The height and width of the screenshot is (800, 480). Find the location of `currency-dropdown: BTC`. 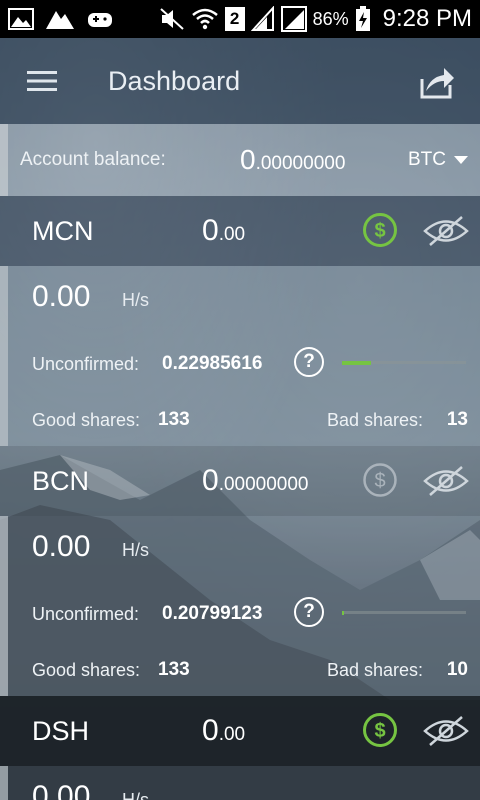

currency-dropdown: BTC is located at coordinates (438, 160).